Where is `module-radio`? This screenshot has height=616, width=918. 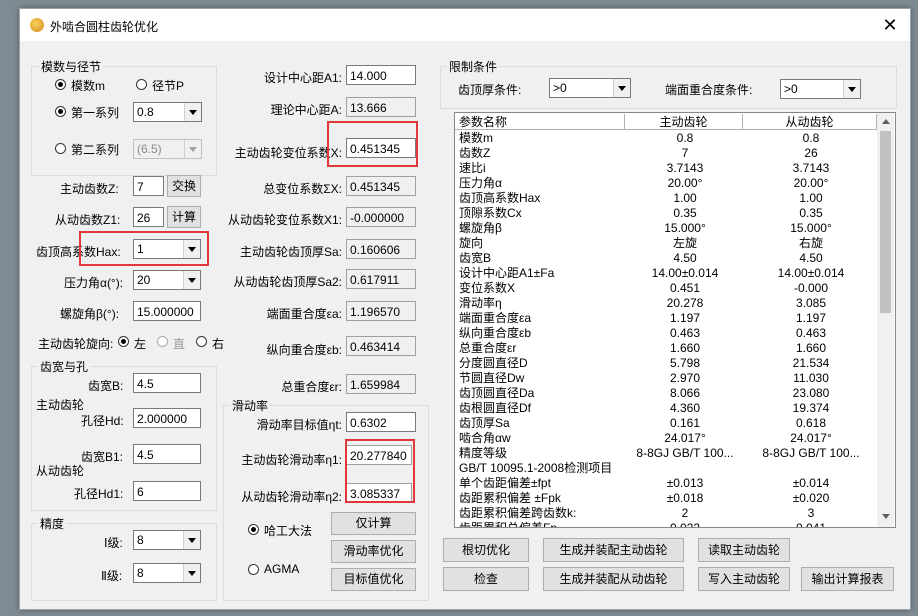
module-radio is located at coordinates (60, 84).